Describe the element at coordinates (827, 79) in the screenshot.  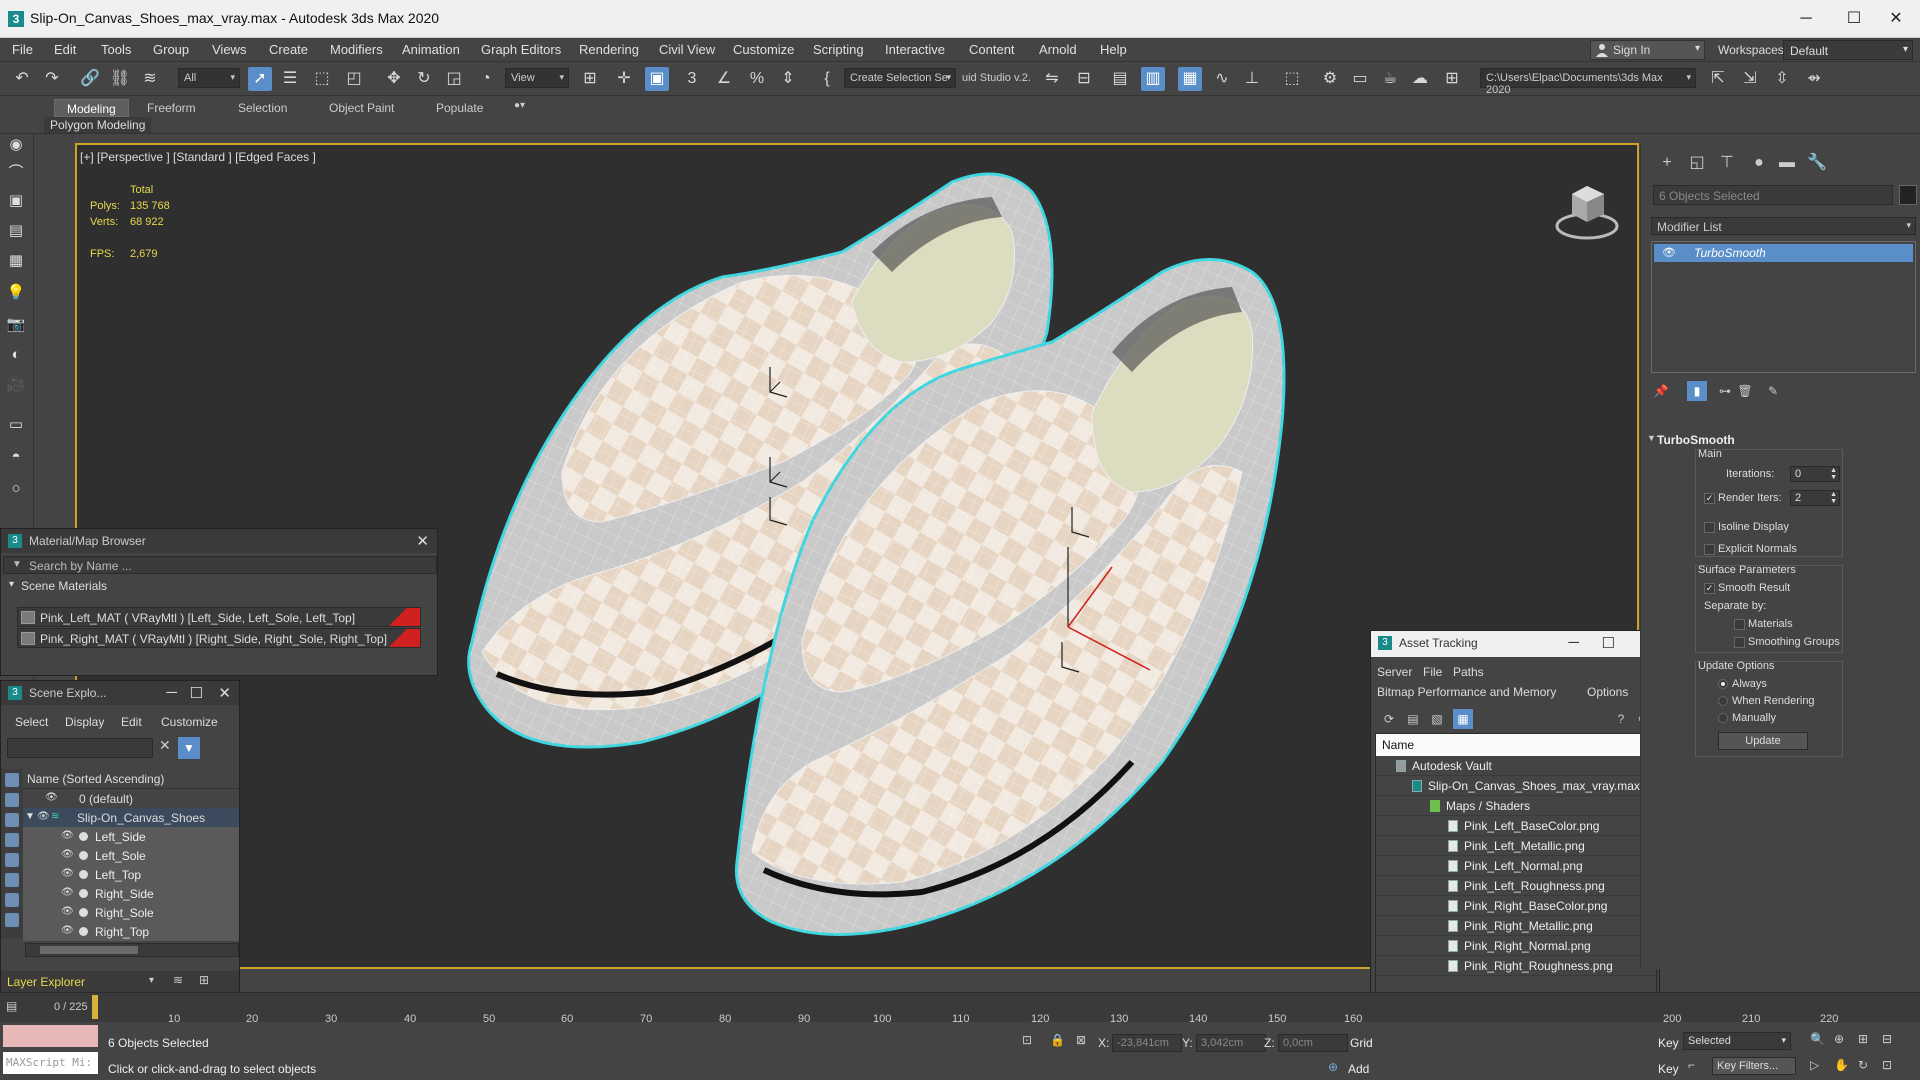
I see `edit-named-selection-icon: {` at that location.